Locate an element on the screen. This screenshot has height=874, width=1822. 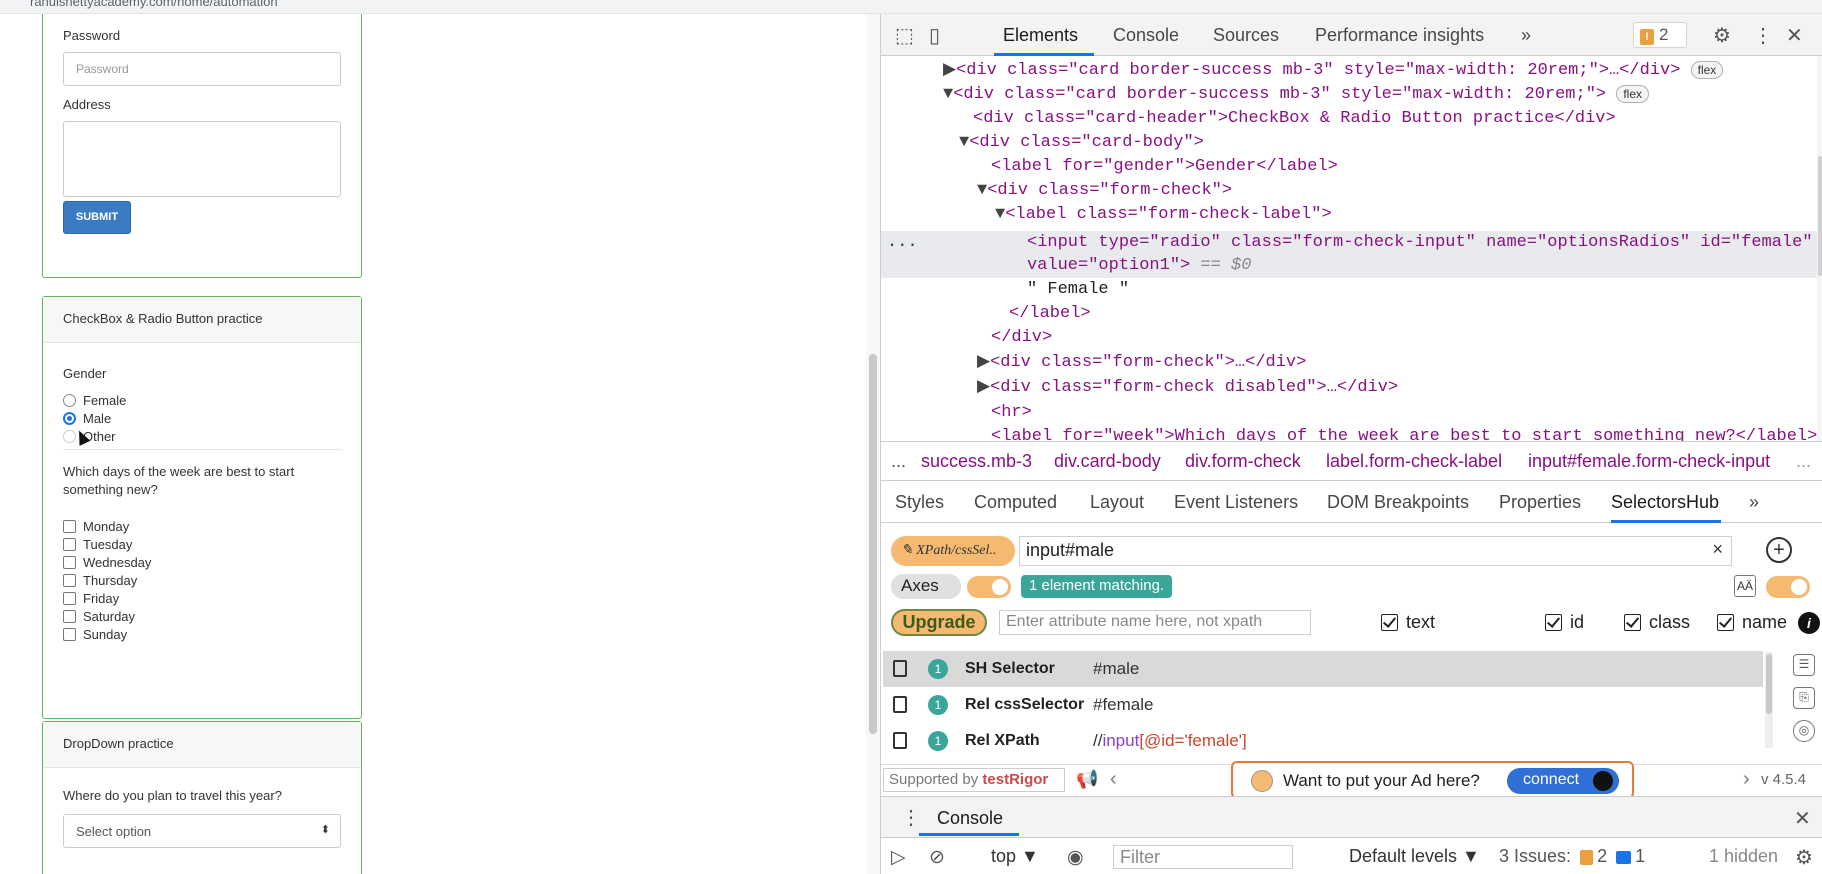
checkbox-wednesday: Wednesday is located at coordinates (107, 562).